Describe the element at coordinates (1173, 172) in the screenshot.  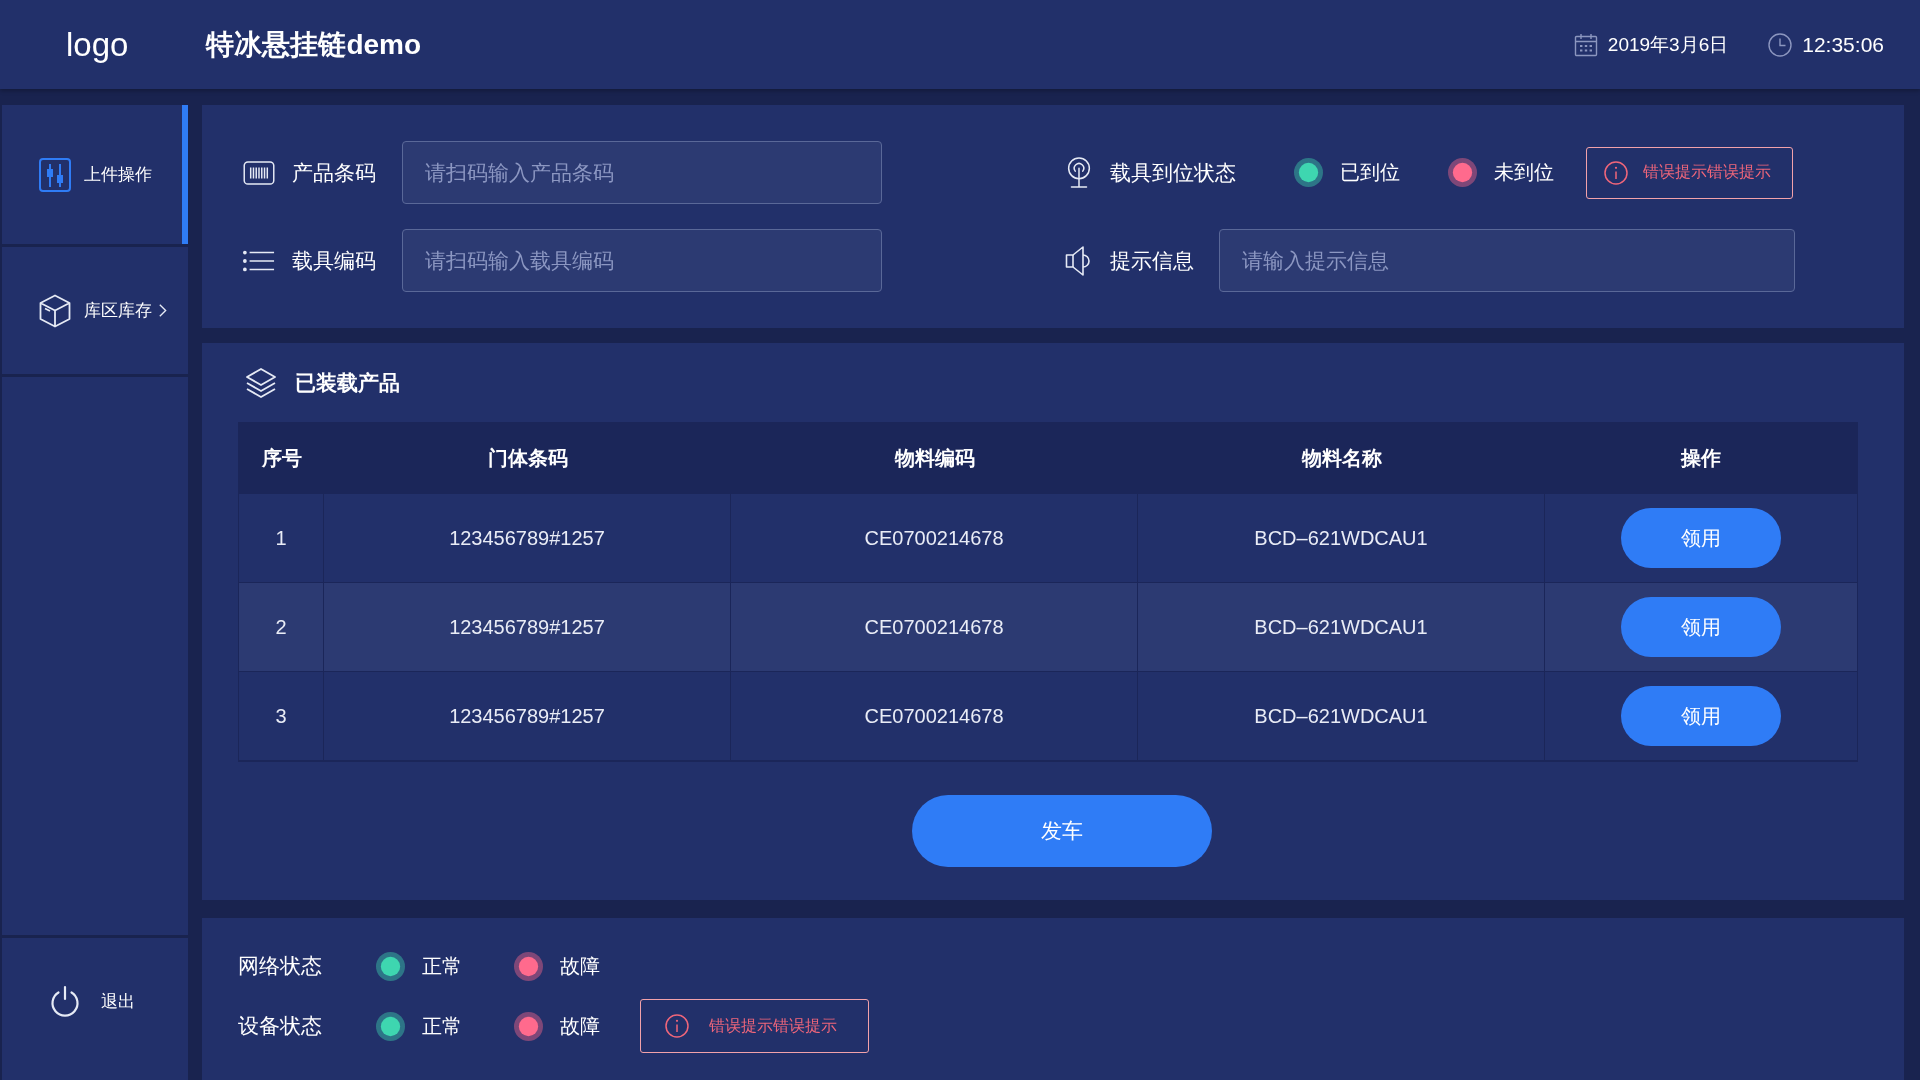
I see `field-label: 载具到位状态` at that location.